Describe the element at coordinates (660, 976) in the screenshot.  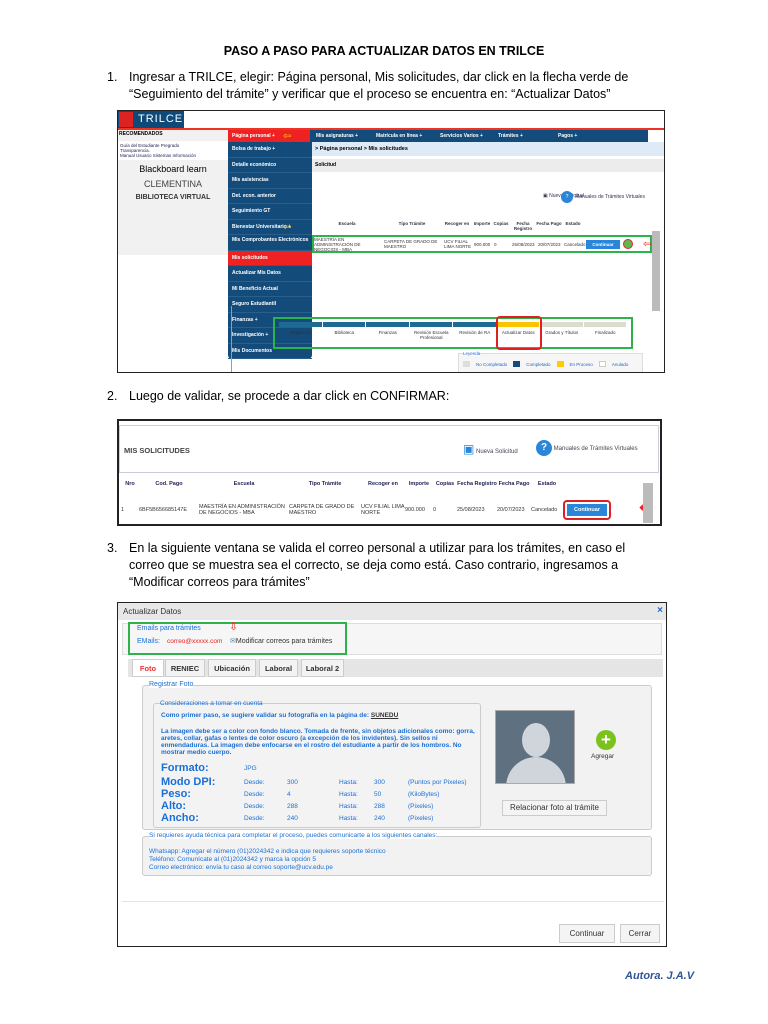
I see `author: Autora. J.A.V` at that location.